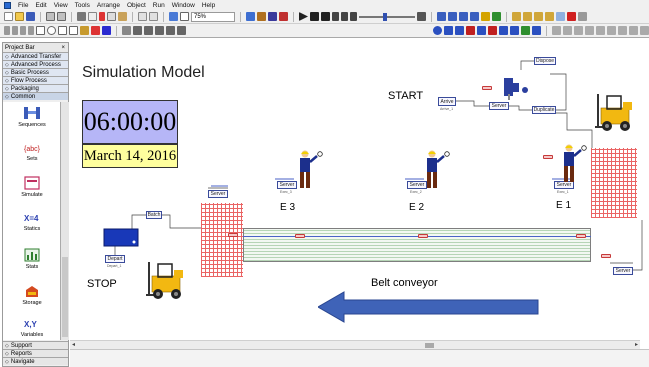 The width and height of the screenshot is (649, 367). What do you see at coordinates (303, 16) in the screenshot?
I see `go-icon` at bounding box center [303, 16].